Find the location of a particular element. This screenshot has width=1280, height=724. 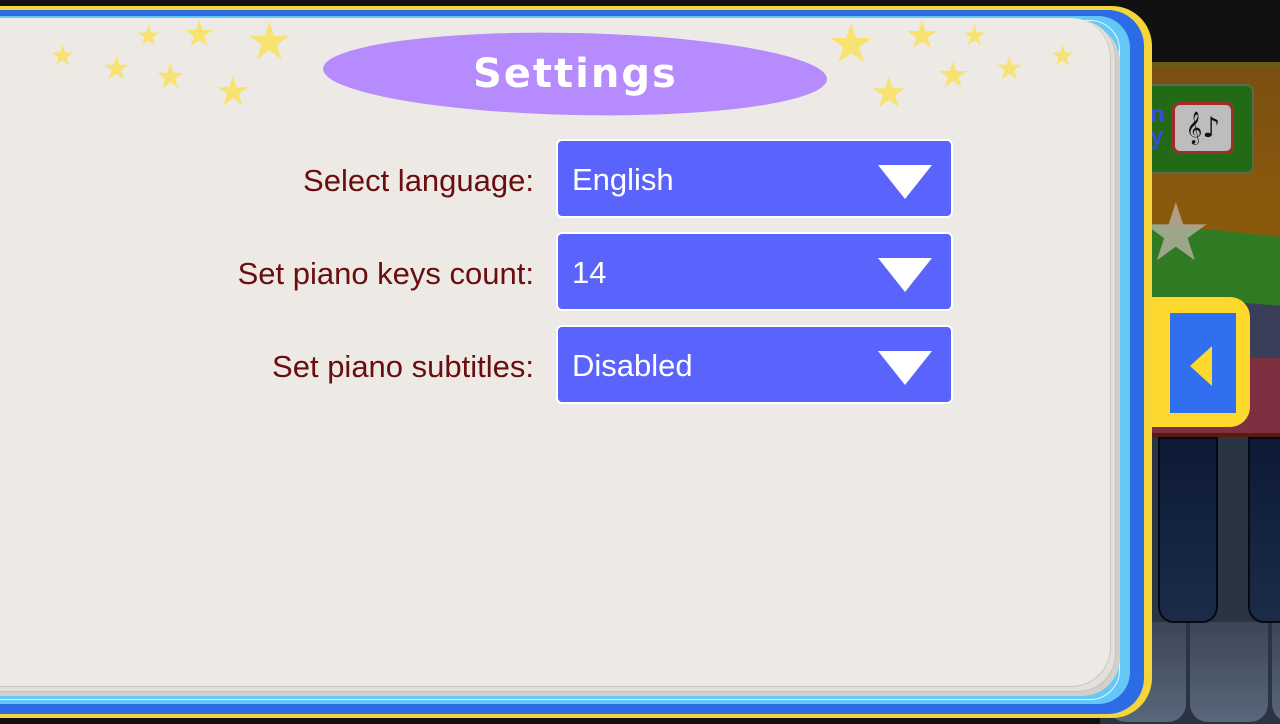

piano-keys-count-dropdown: 14 is located at coordinates (754, 271).